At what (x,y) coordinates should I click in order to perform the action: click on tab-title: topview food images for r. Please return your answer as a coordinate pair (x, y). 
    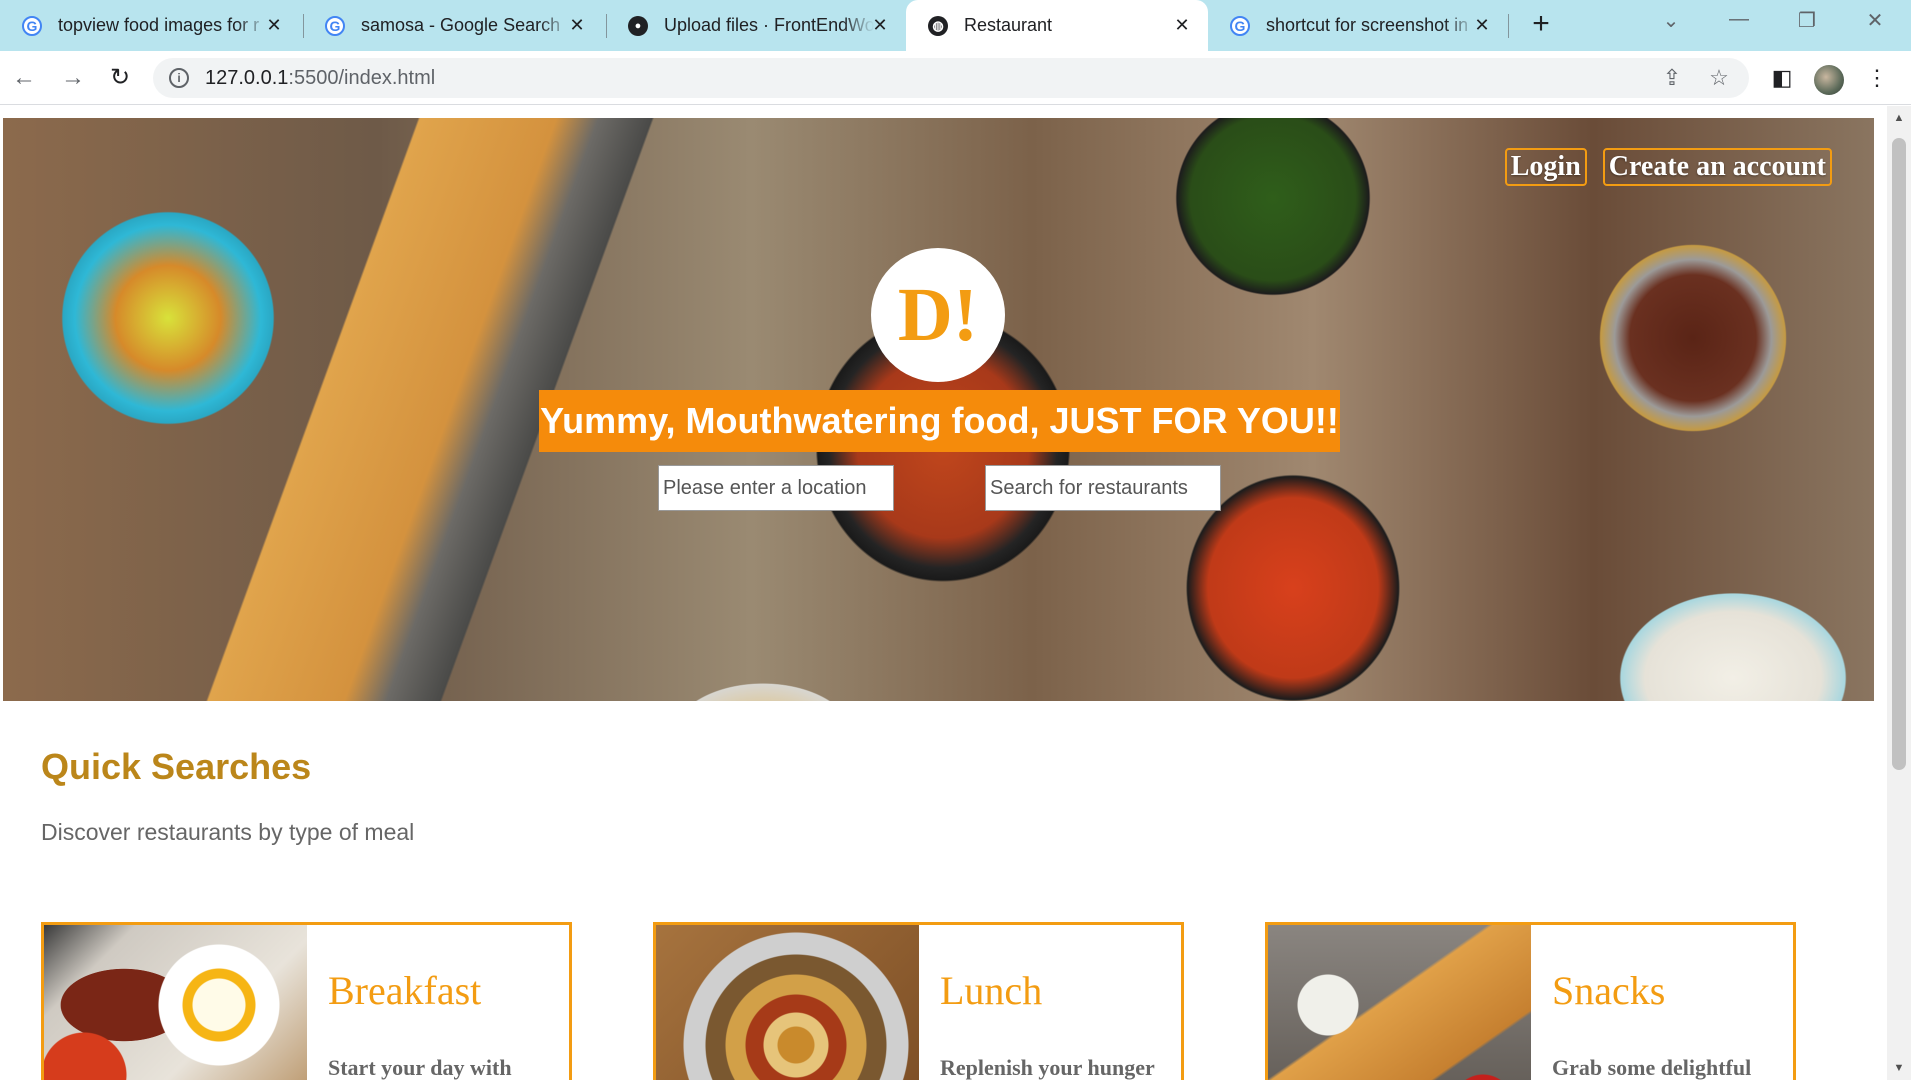
    Looking at the image, I should click on (159, 25).